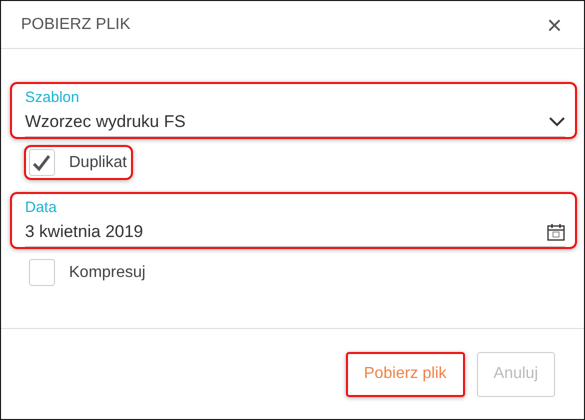  What do you see at coordinates (557, 121) in the screenshot?
I see `chevron-down-icon` at bounding box center [557, 121].